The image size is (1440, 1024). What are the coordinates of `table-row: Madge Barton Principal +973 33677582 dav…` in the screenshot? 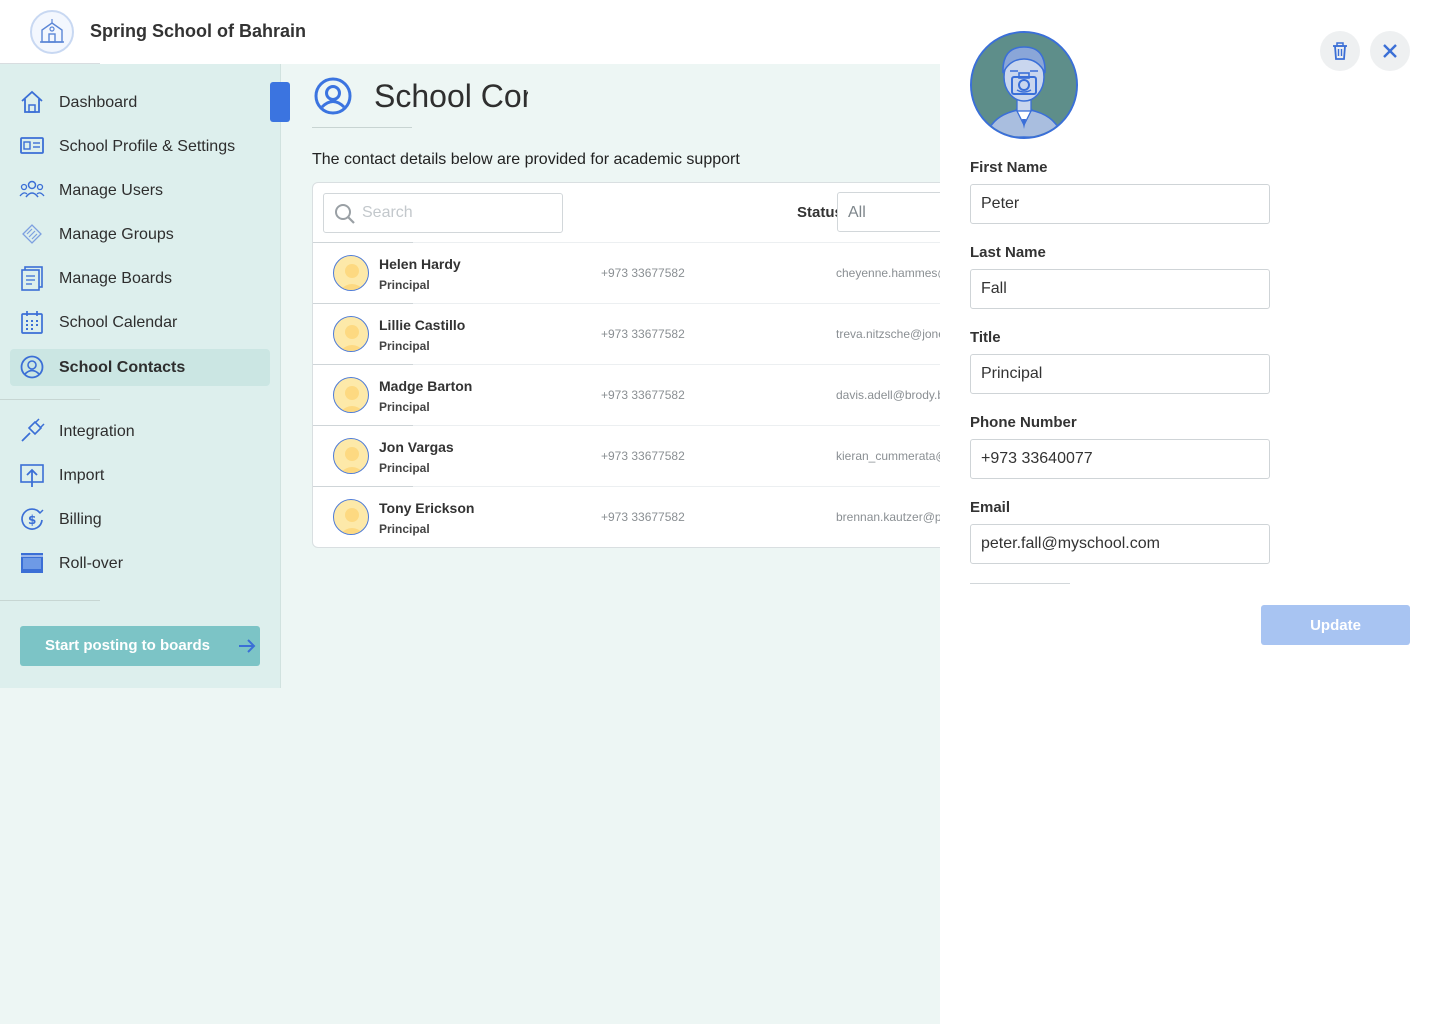 It's located at (632, 394).